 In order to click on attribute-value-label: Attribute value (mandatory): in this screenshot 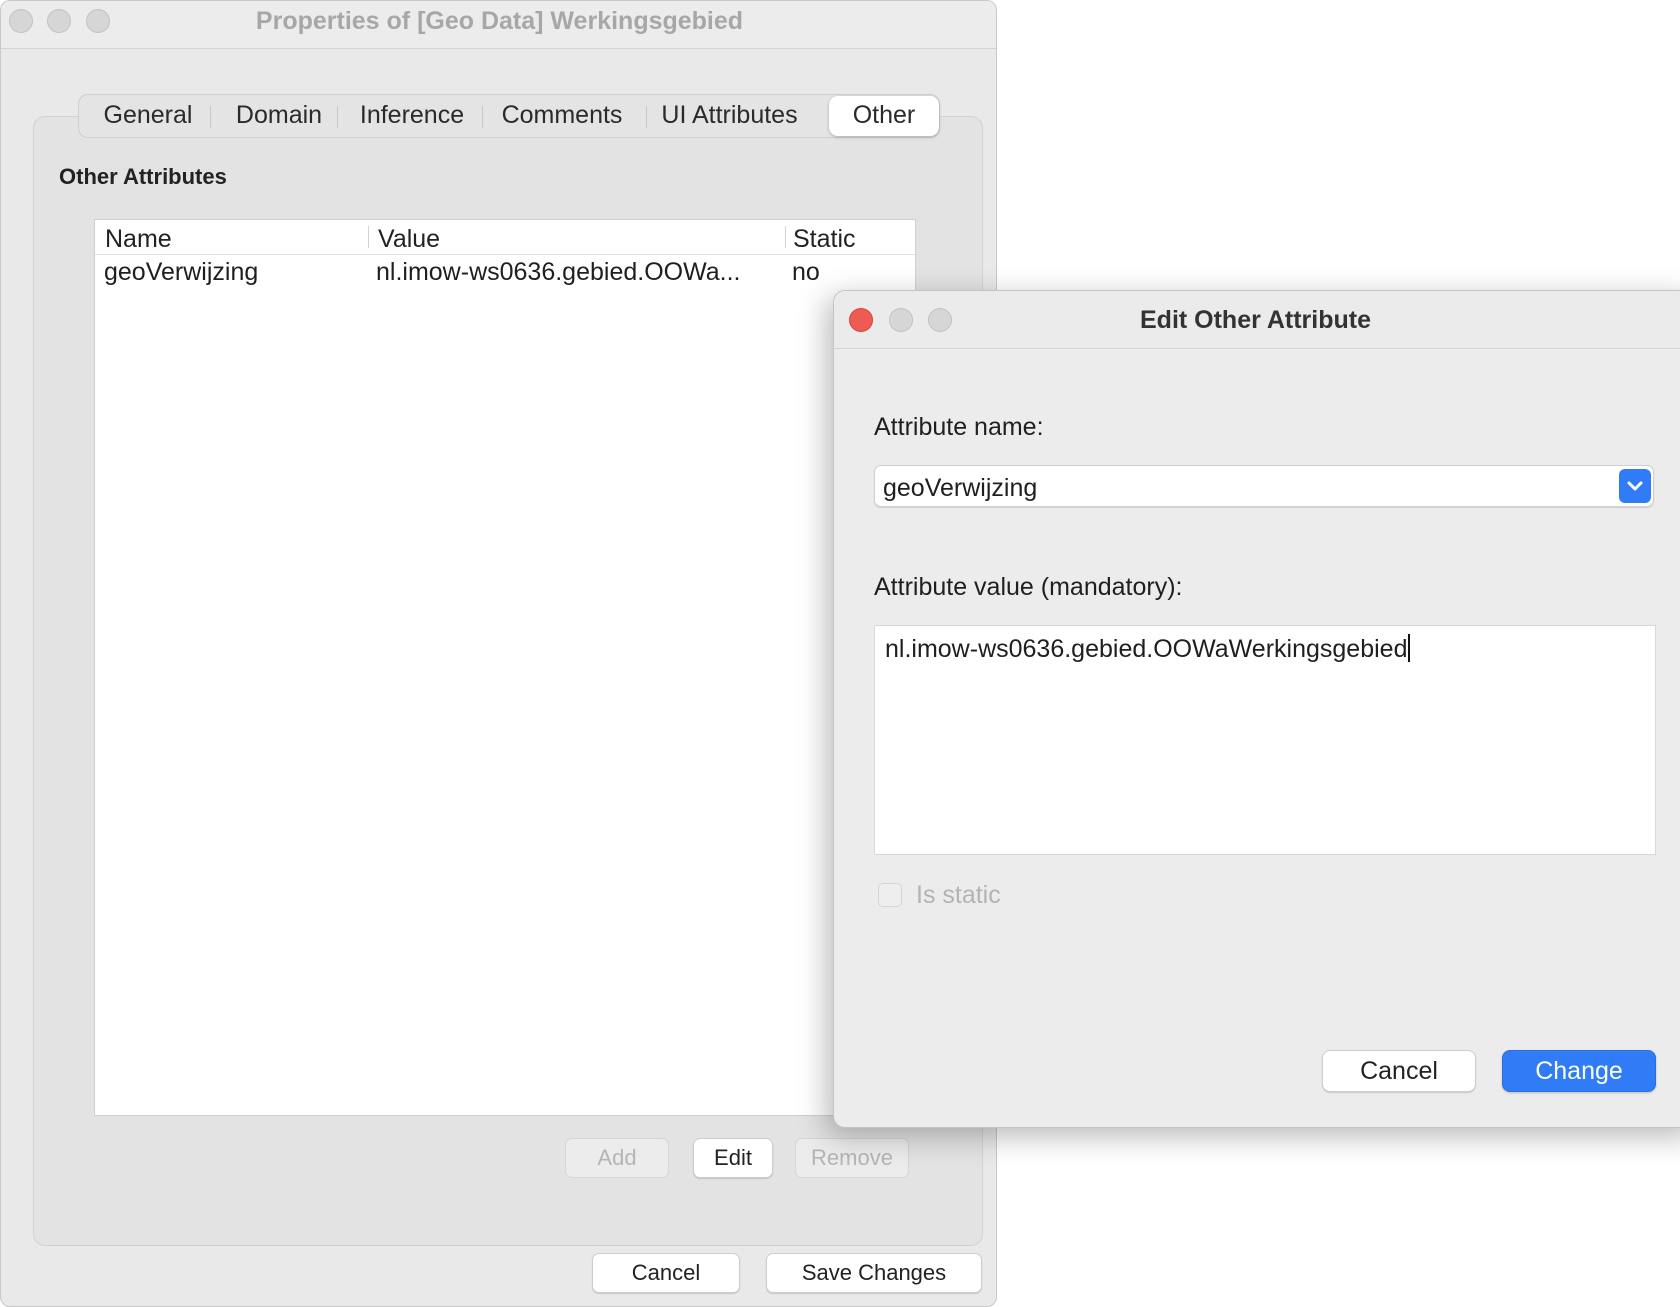, I will do `click(1028, 587)`.